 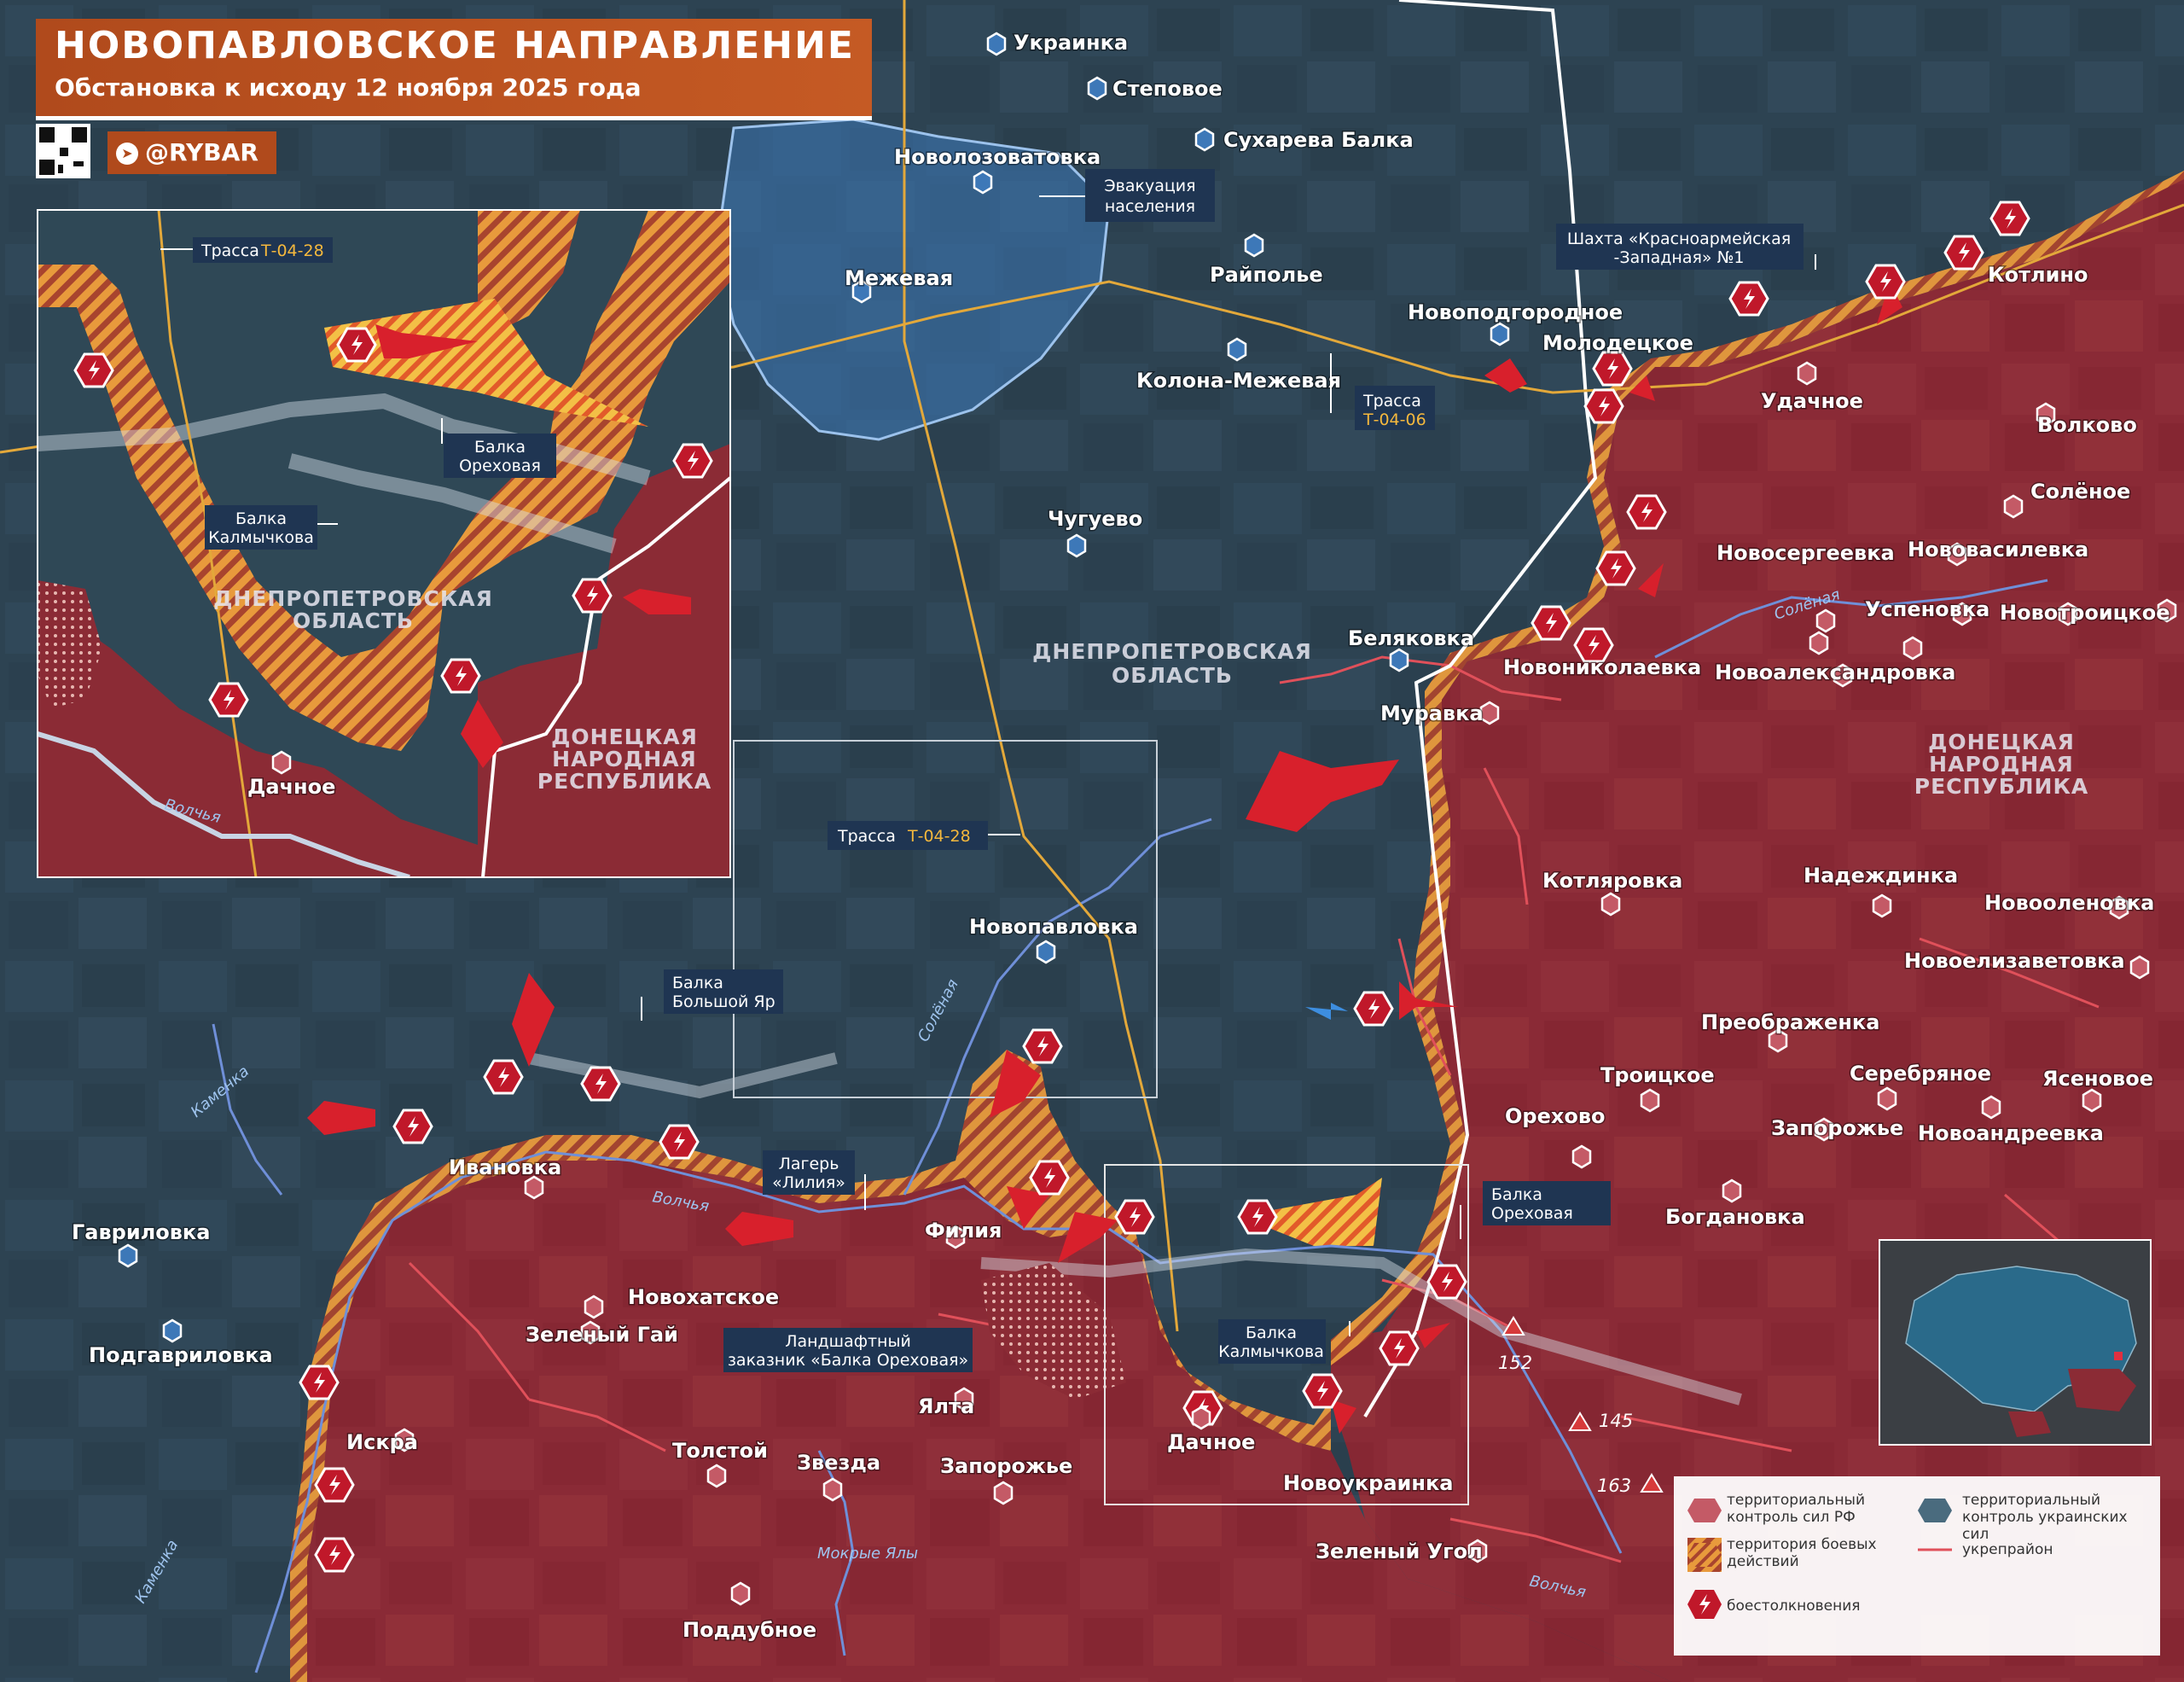 I want to click on telegram-icon: ➤, so click(x=127, y=154).